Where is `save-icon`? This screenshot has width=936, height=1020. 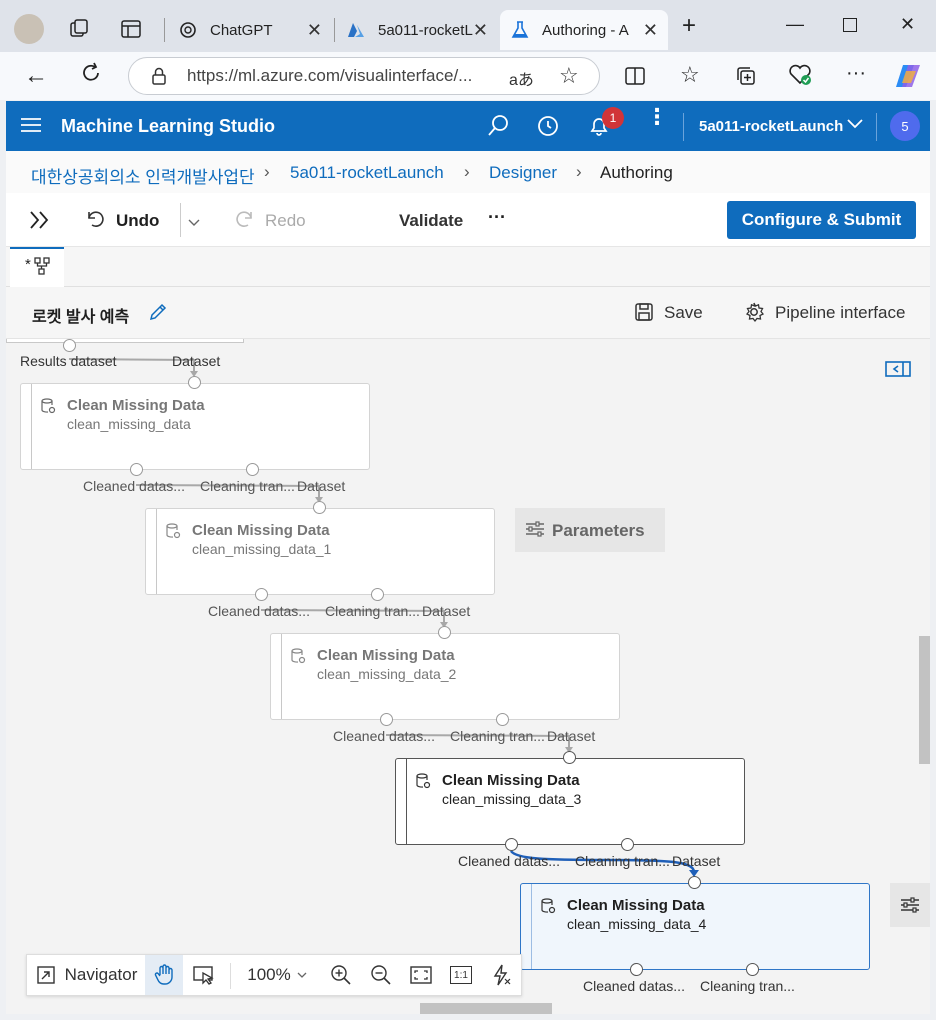
save-icon is located at coordinates (644, 314).